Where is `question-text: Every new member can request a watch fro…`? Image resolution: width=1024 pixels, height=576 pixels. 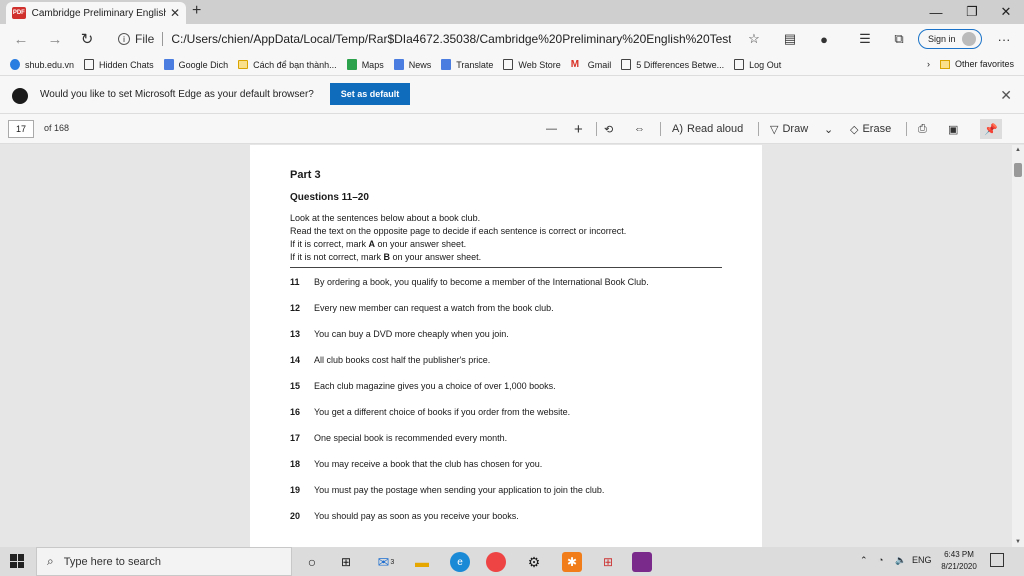
question-text: Every new member can request a watch fro… is located at coordinates (434, 308).